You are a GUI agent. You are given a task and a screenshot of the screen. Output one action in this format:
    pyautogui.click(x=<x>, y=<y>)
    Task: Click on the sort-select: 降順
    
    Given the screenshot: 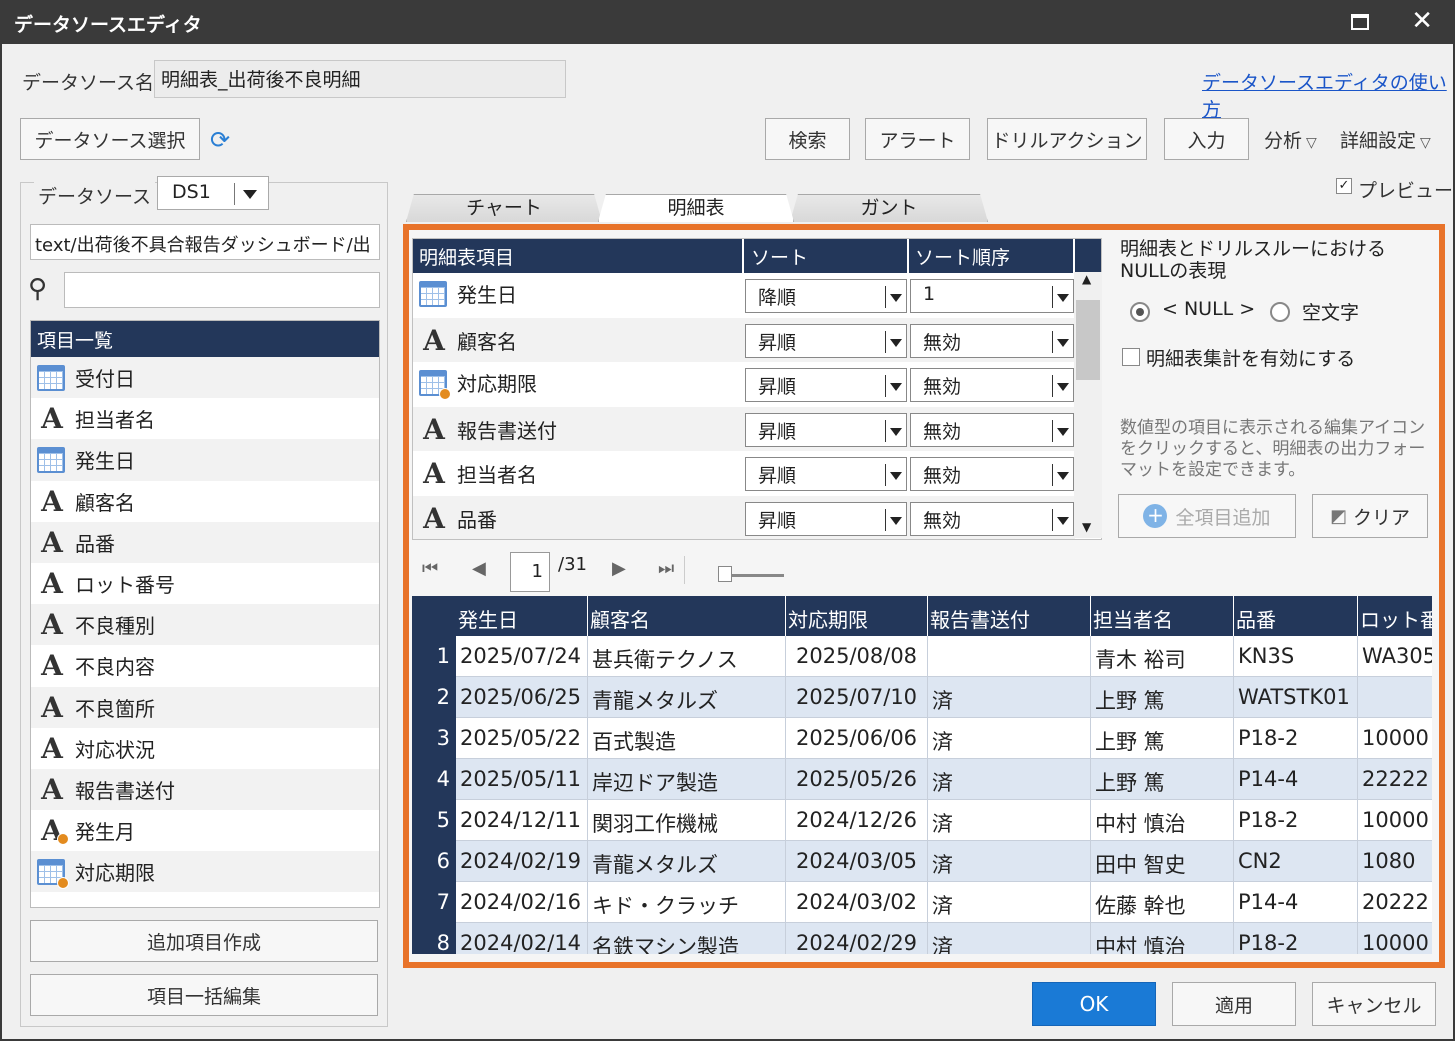 What is the action you would take?
    pyautogui.click(x=826, y=296)
    